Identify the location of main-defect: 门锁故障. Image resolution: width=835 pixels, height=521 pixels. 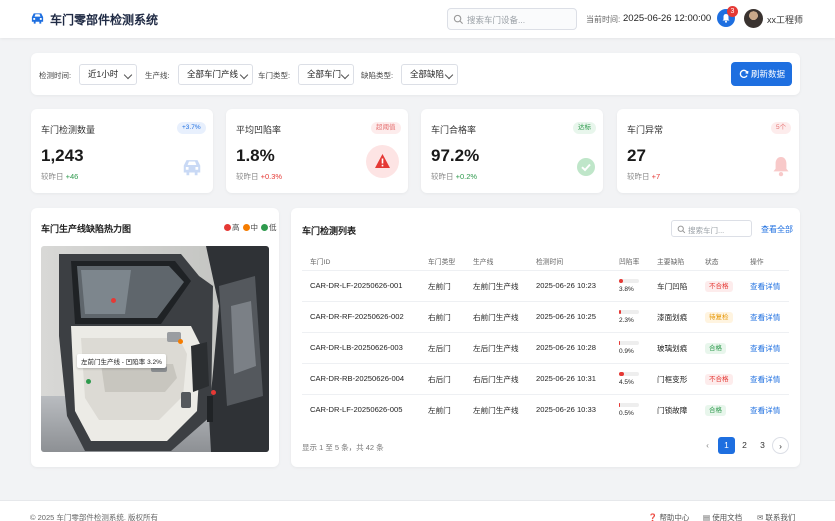
(672, 410).